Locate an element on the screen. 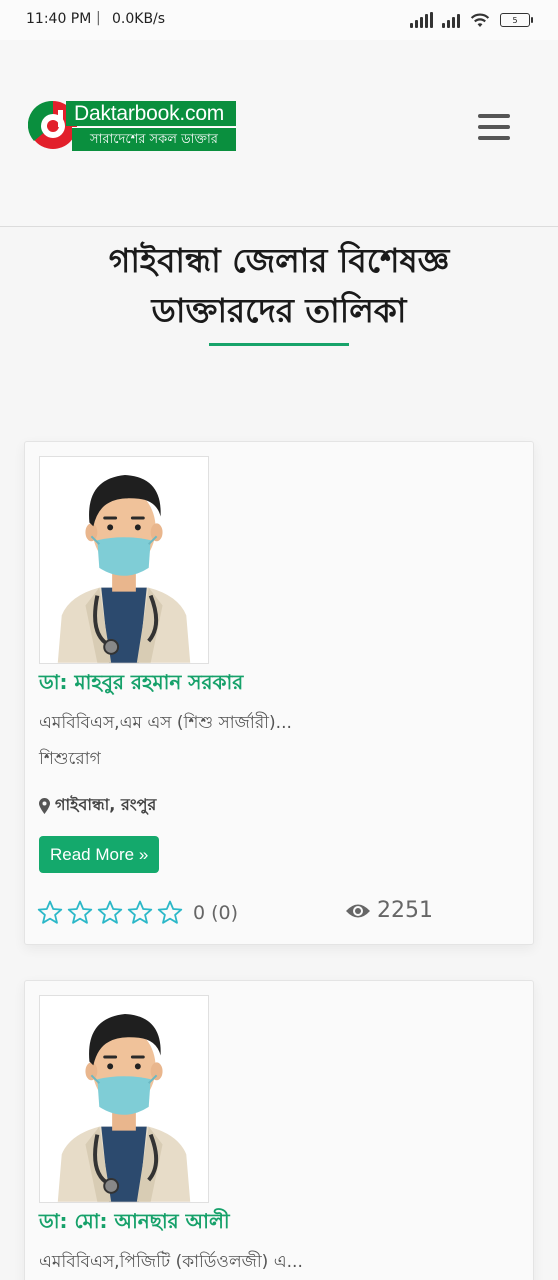 This screenshot has height=1280, width=558. site-logo: Daktarbook.com সারাদেশের সকল ডাক্তার is located at coordinates (133, 126).